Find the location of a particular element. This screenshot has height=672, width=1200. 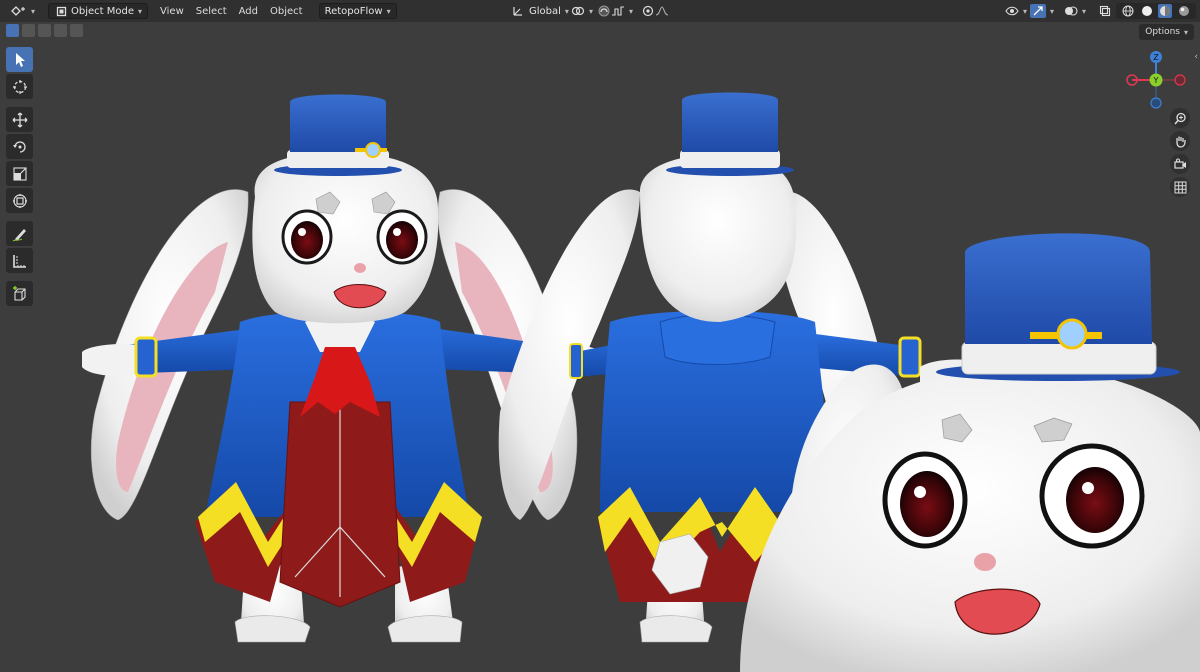

menu-add: Add is located at coordinates (248, 11).